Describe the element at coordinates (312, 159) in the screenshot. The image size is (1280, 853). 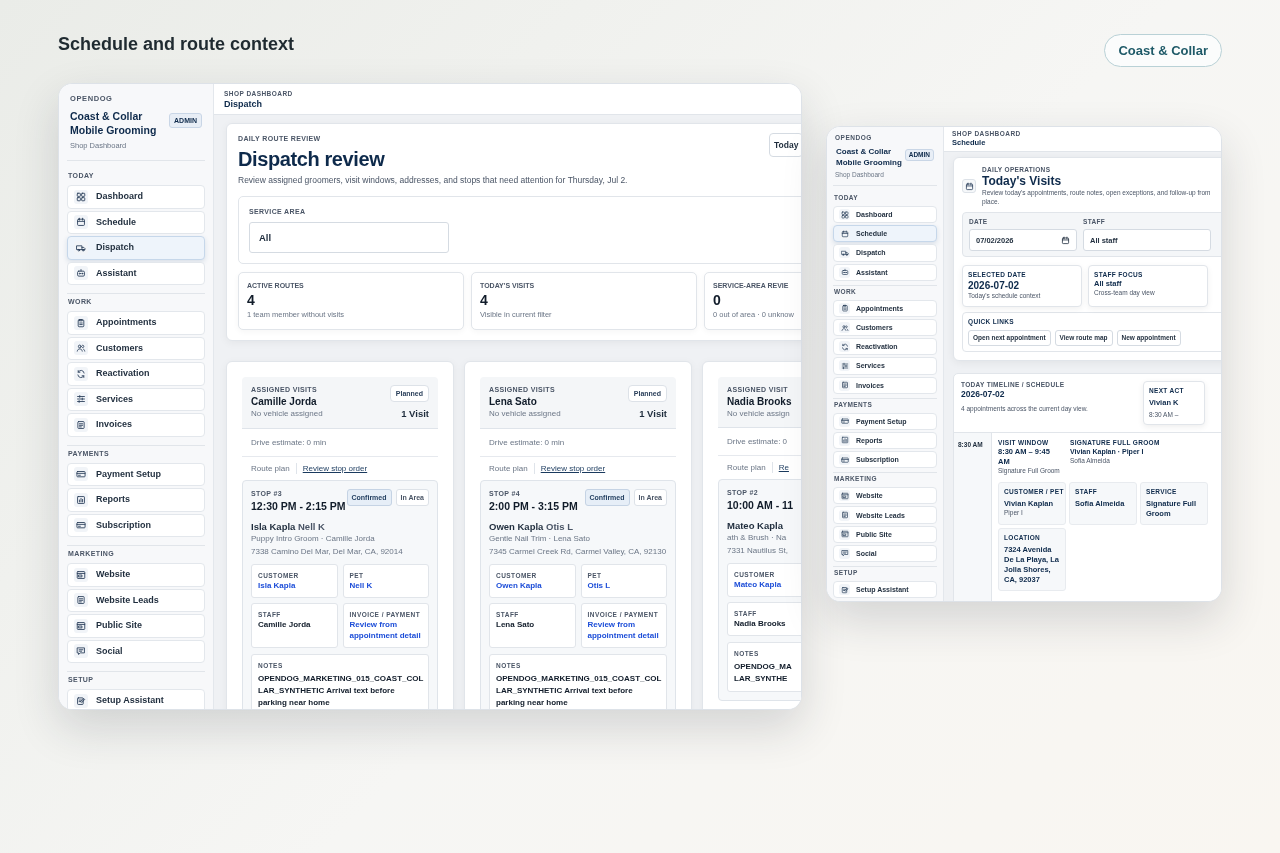
I see `page-title: Dispatch review` at that location.